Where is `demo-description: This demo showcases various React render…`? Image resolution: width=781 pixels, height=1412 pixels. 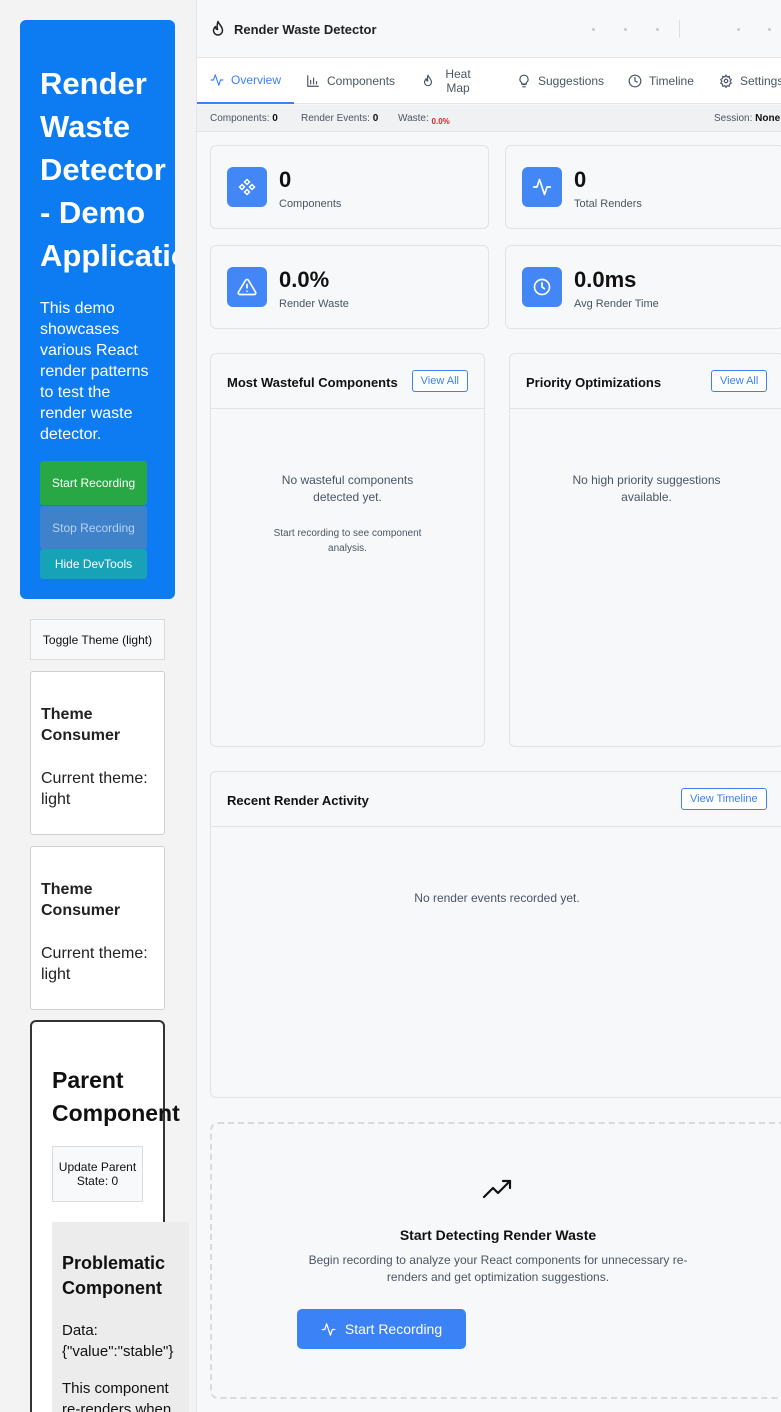
demo-description: This demo showcases various React render… is located at coordinates (94, 371).